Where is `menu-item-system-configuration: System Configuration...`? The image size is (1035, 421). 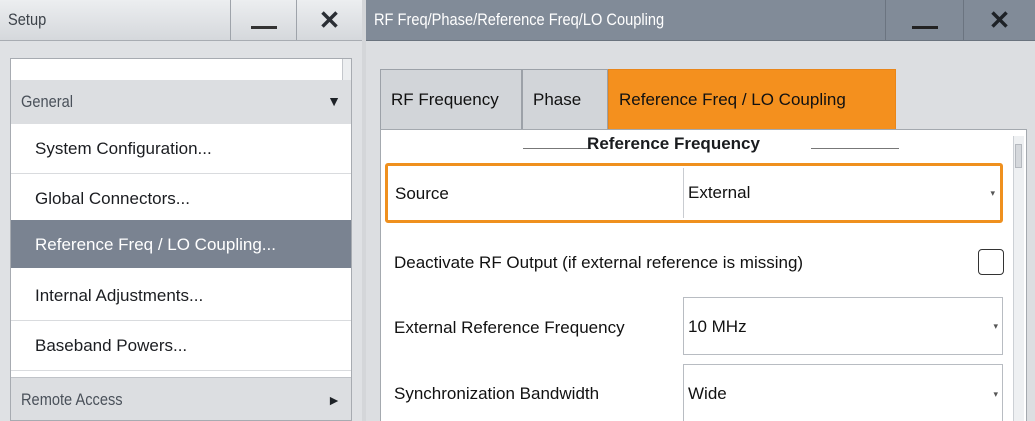 menu-item-system-configuration: System Configuration... is located at coordinates (181, 149).